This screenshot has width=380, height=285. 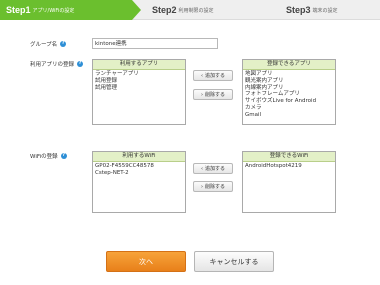 What do you see at coordinates (325, 10) in the screenshot?
I see `step3-label: 端末の設定` at bounding box center [325, 10].